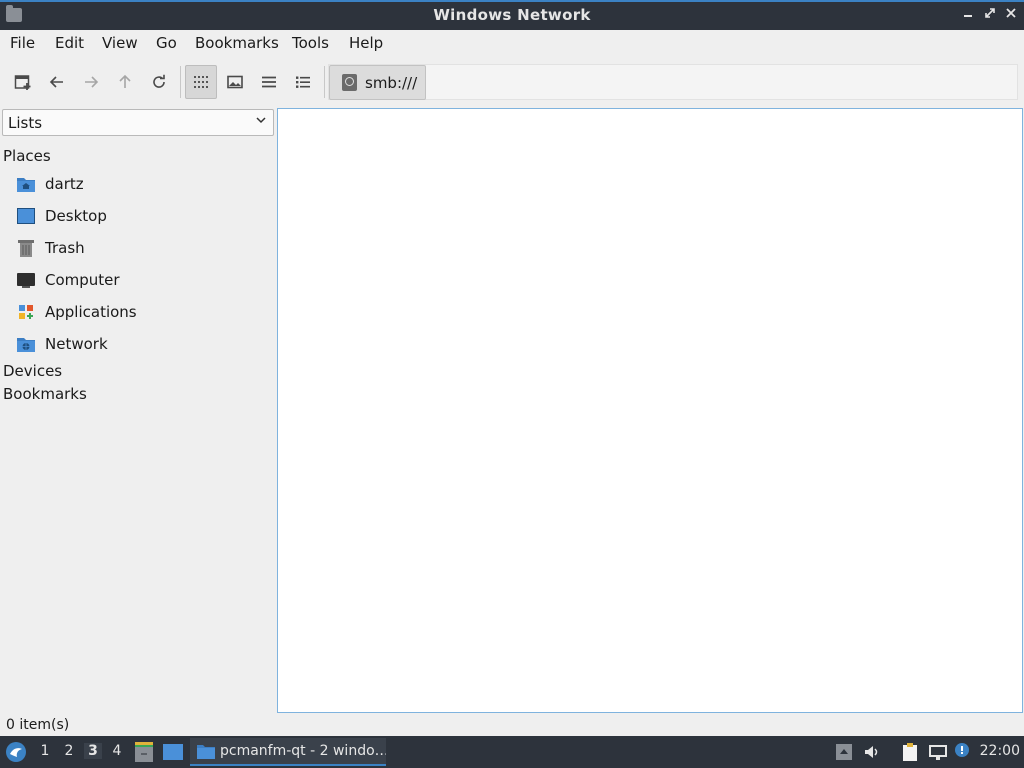  Describe the element at coordinates (138, 122) in the screenshot. I see `side-pane-mode-select: Lists` at that location.